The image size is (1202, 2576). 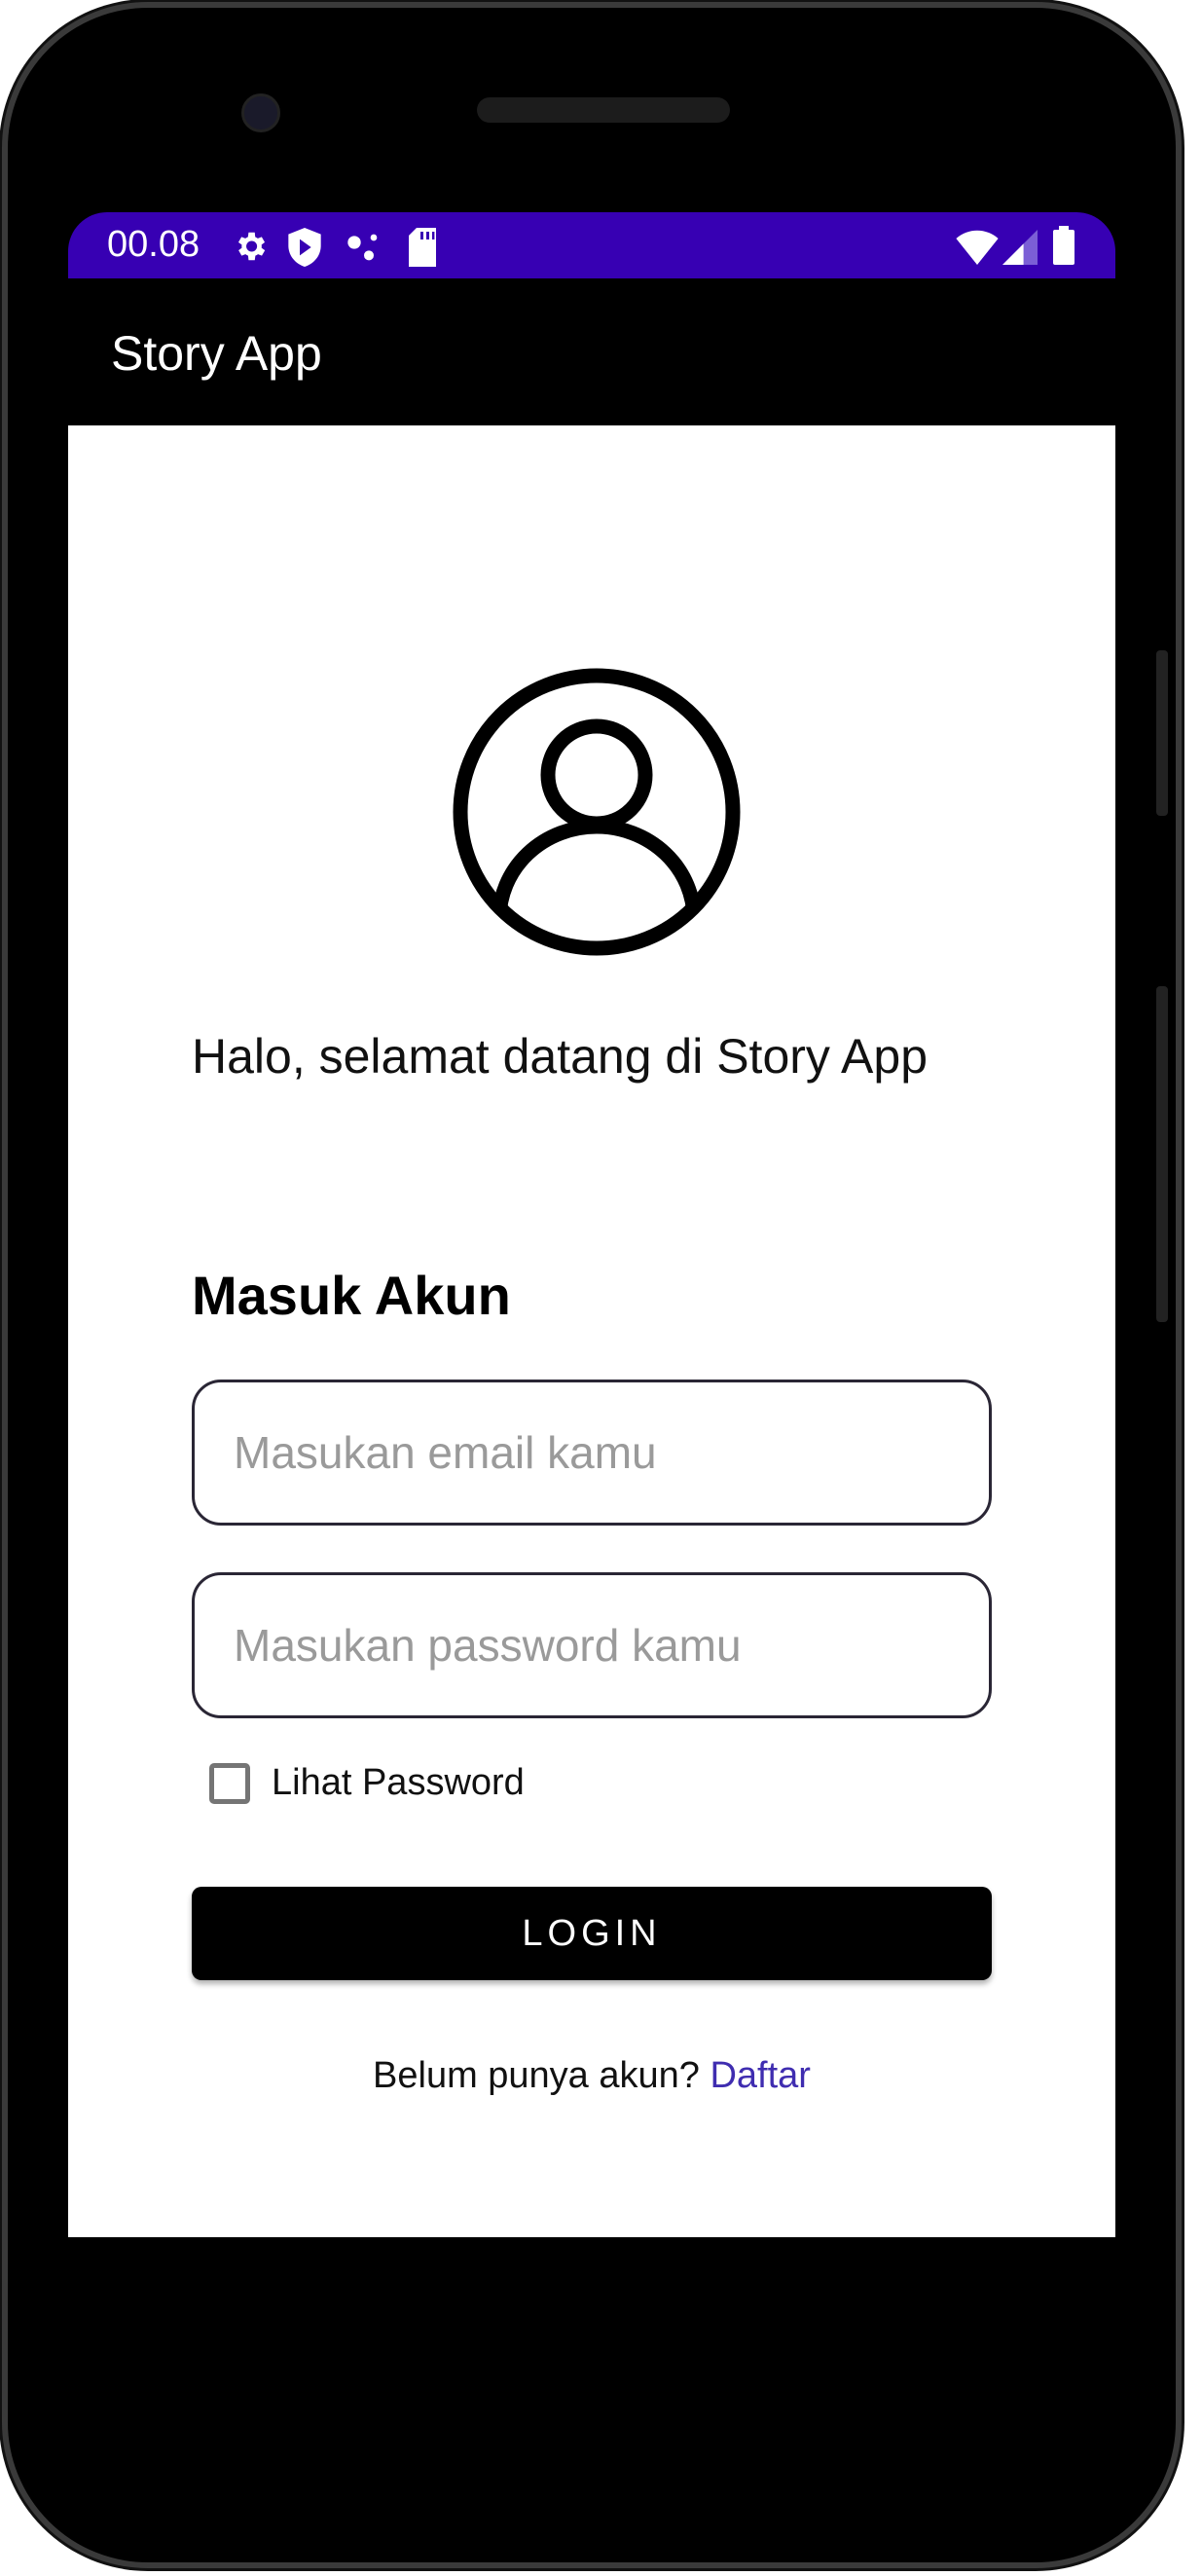 I want to click on settings-icon, so click(x=251, y=246).